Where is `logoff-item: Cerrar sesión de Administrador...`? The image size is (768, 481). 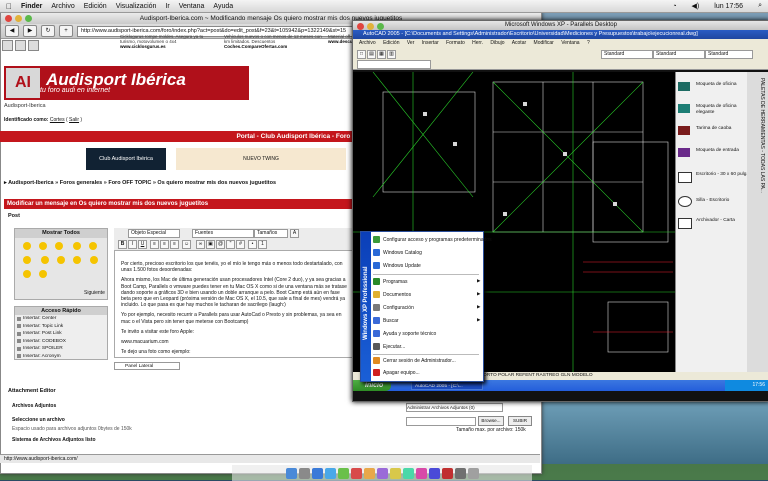 logoff-item: Cerrar sesión de Administrador... is located at coordinates (414, 360).